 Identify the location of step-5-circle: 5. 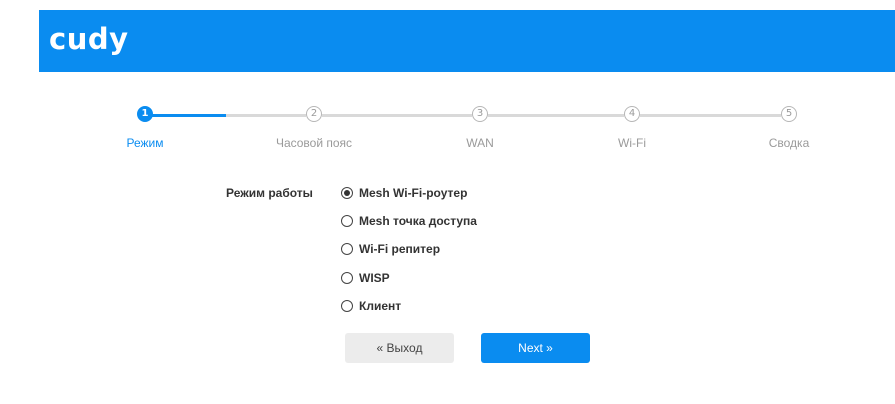
(789, 114).